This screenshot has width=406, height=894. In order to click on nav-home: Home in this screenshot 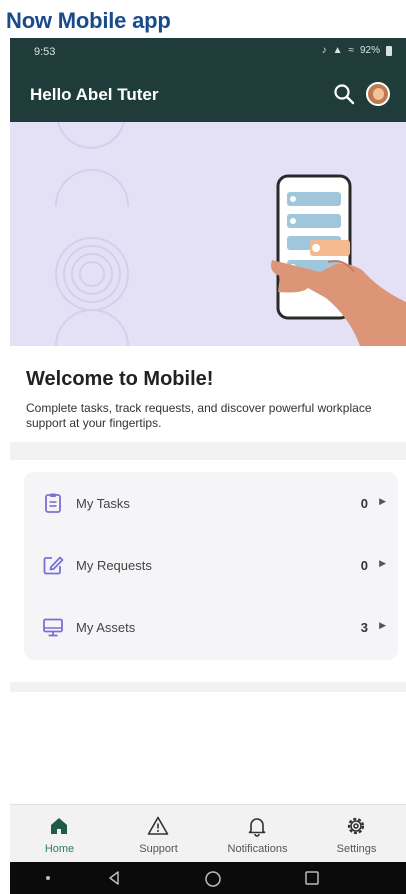, I will do `click(59, 834)`.